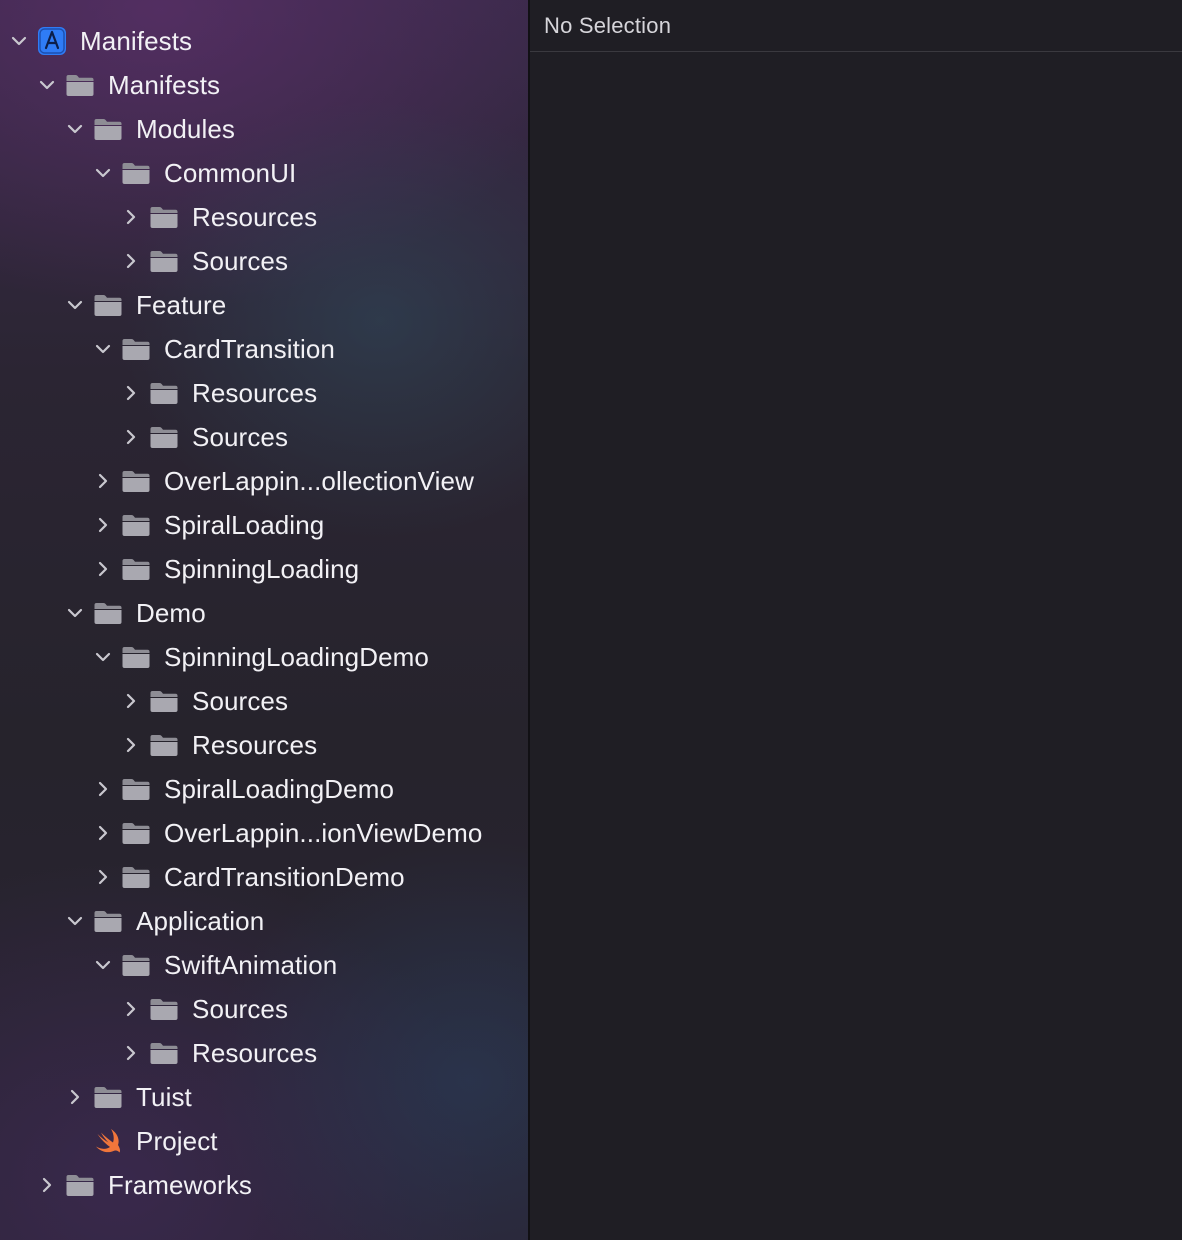 Image resolution: width=1182 pixels, height=1240 pixels. I want to click on tree-row-label: CardTransition, so click(249, 349).